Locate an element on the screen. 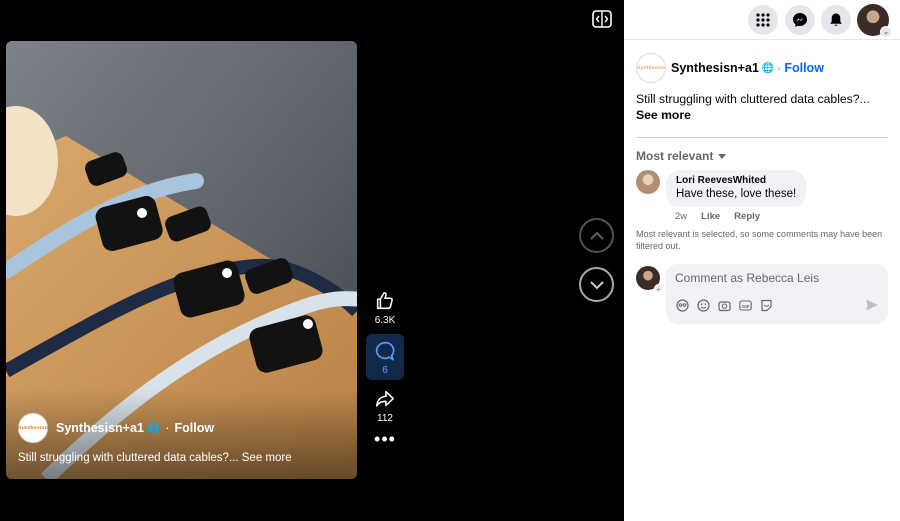 The image size is (900, 521). video-follow-button: Follow is located at coordinates (195, 428).